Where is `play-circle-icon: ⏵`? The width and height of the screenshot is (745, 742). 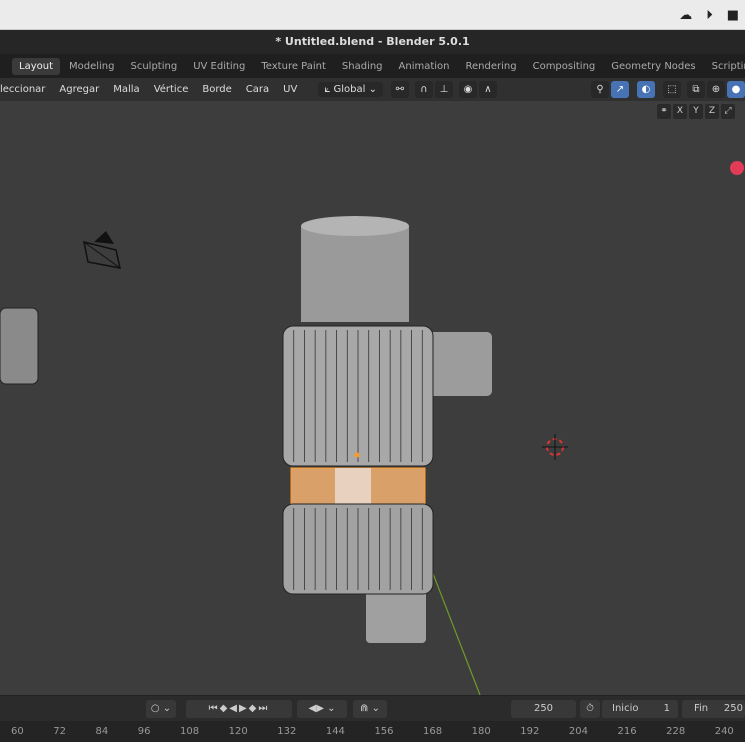 play-circle-icon: ⏵ is located at coordinates (709, 15).